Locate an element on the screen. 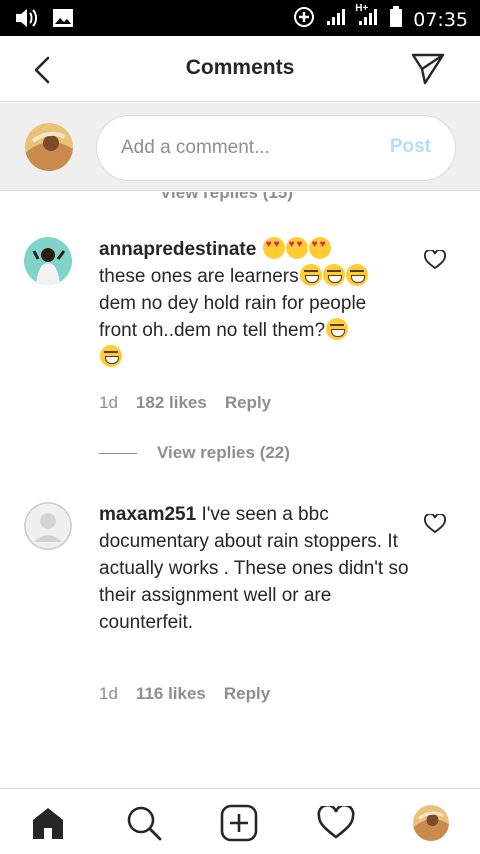  share-button is located at coordinates (428, 69).